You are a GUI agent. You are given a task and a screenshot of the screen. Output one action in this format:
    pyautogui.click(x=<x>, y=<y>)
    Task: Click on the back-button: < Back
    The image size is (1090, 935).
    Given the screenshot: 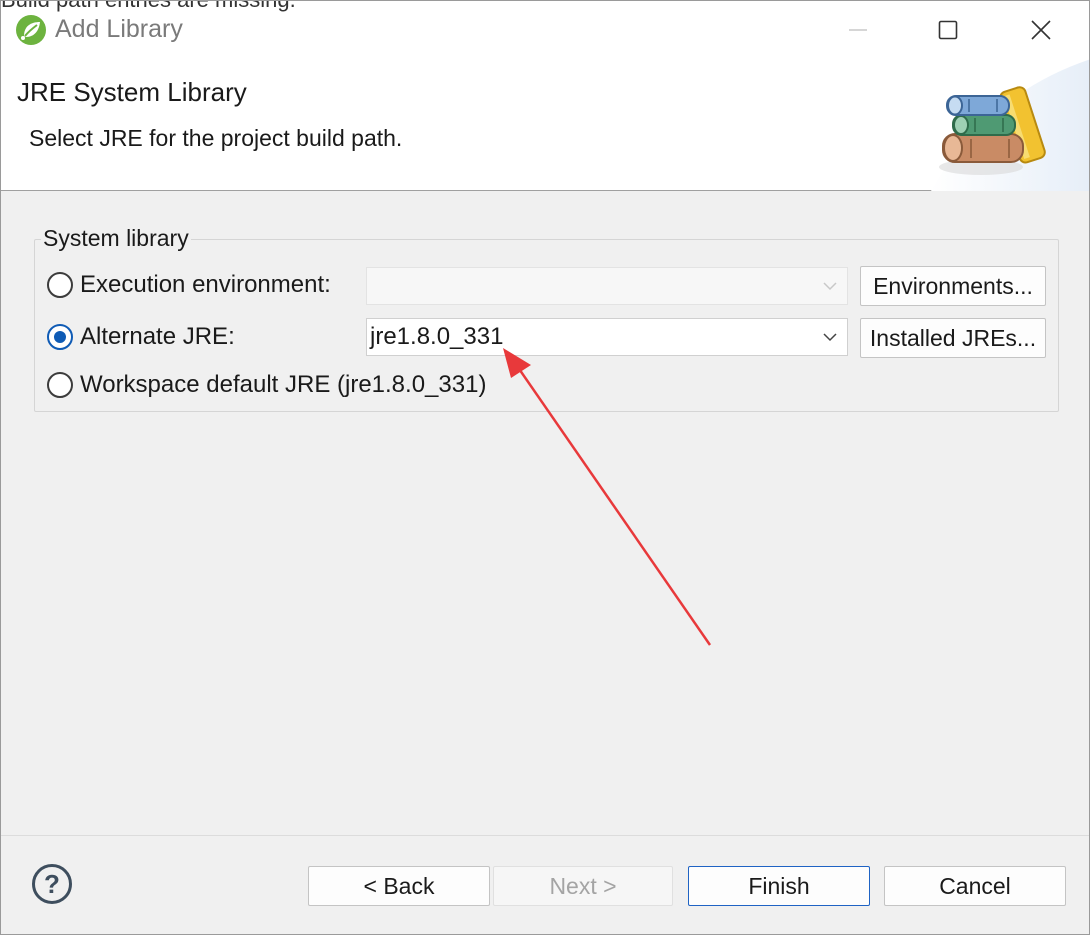 What is the action you would take?
    pyautogui.click(x=399, y=886)
    